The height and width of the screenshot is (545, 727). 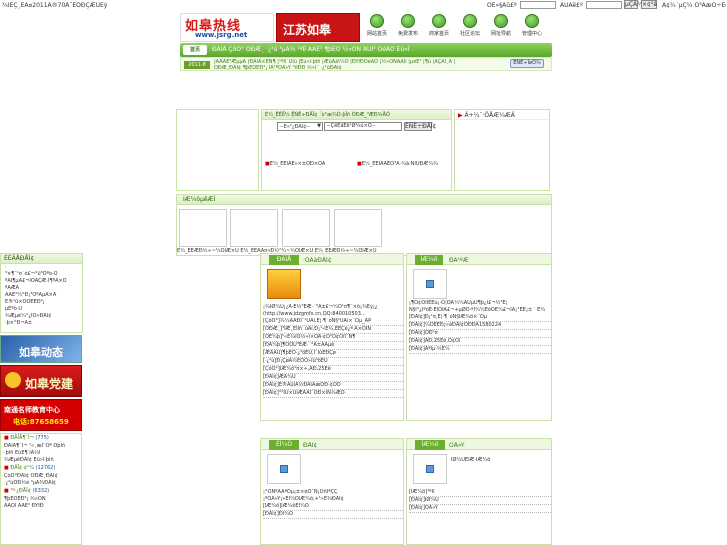 I want to click on list-item: [ÐÅÏ¢]¼ÓÈËÉç»áÐÅÏ¢ÖÐÐÄ1580224, so click(x=480, y=326).